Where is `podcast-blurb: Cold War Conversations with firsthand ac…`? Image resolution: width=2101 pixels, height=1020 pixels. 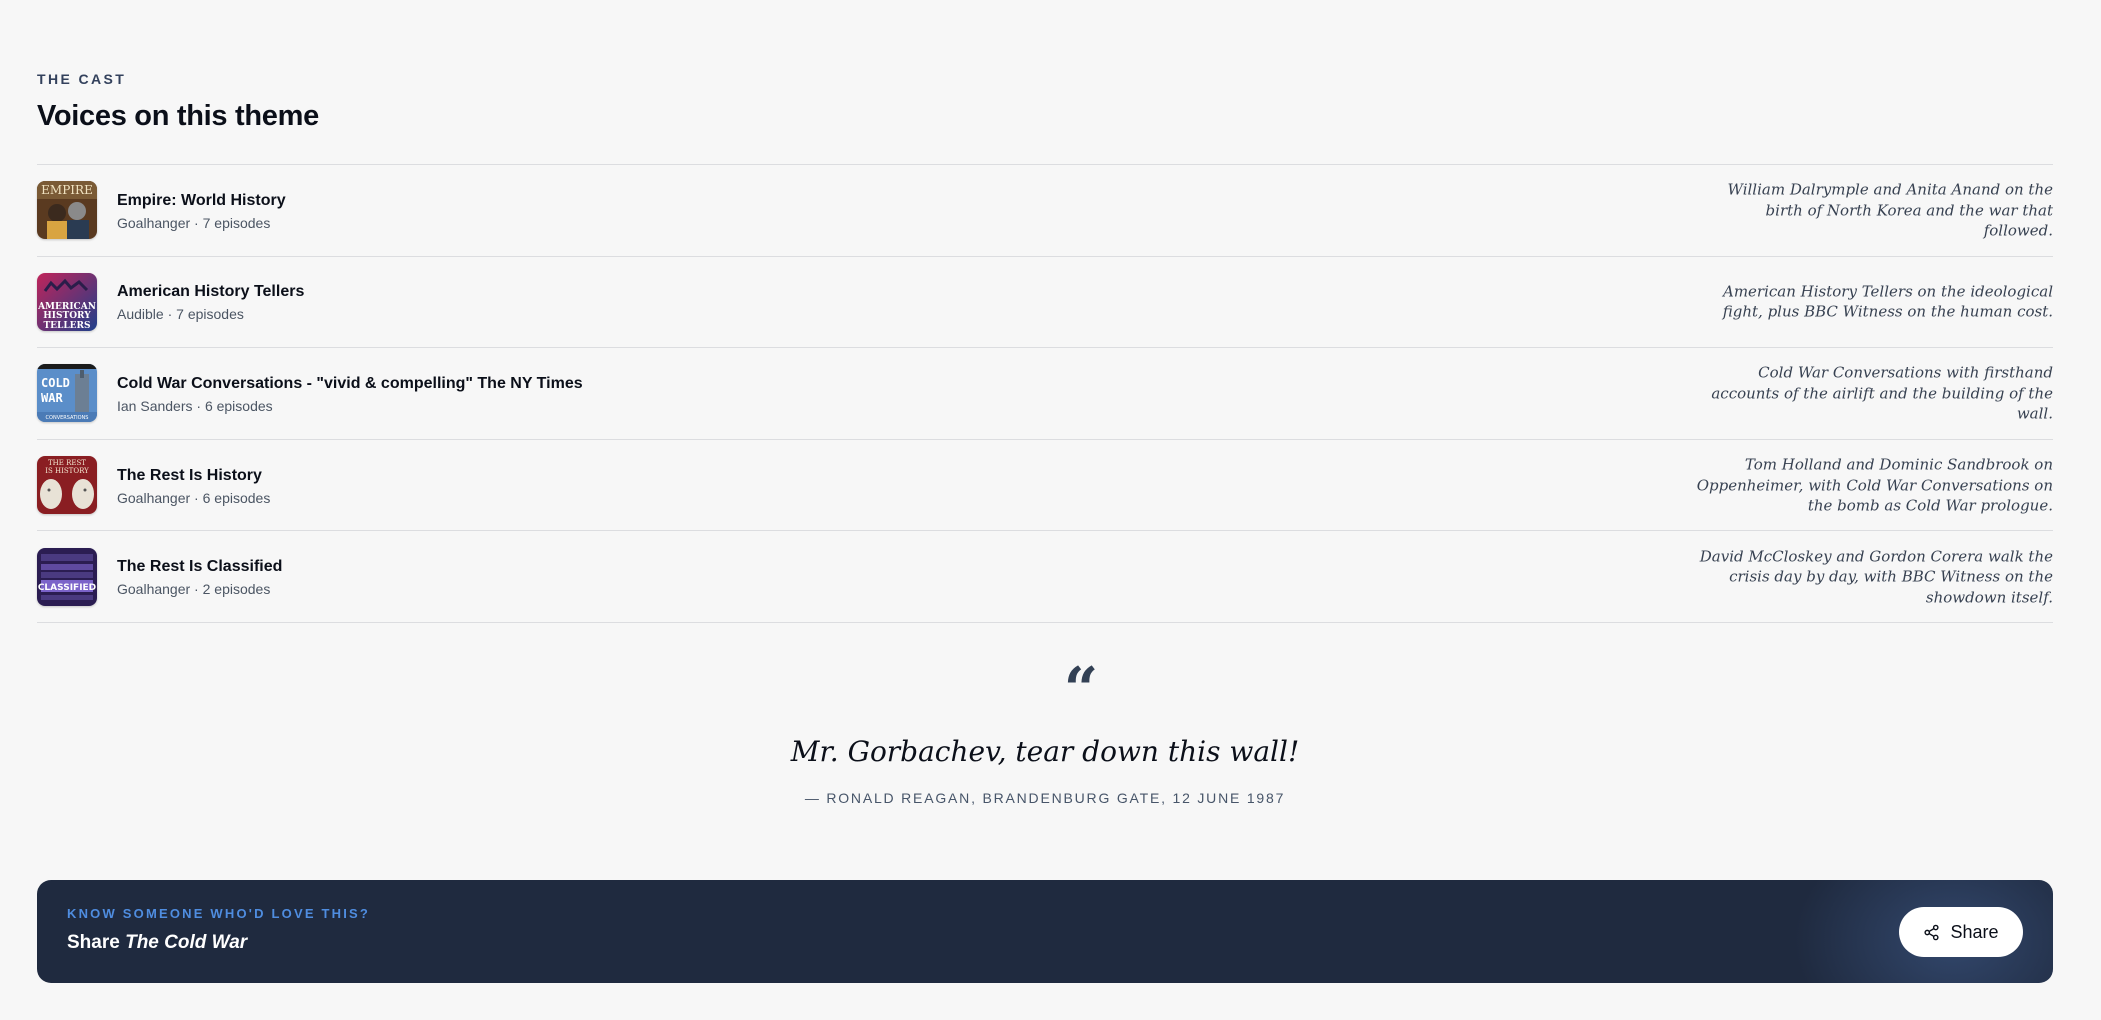 podcast-blurb: Cold War Conversations with firsthand ac… is located at coordinates (1882, 393).